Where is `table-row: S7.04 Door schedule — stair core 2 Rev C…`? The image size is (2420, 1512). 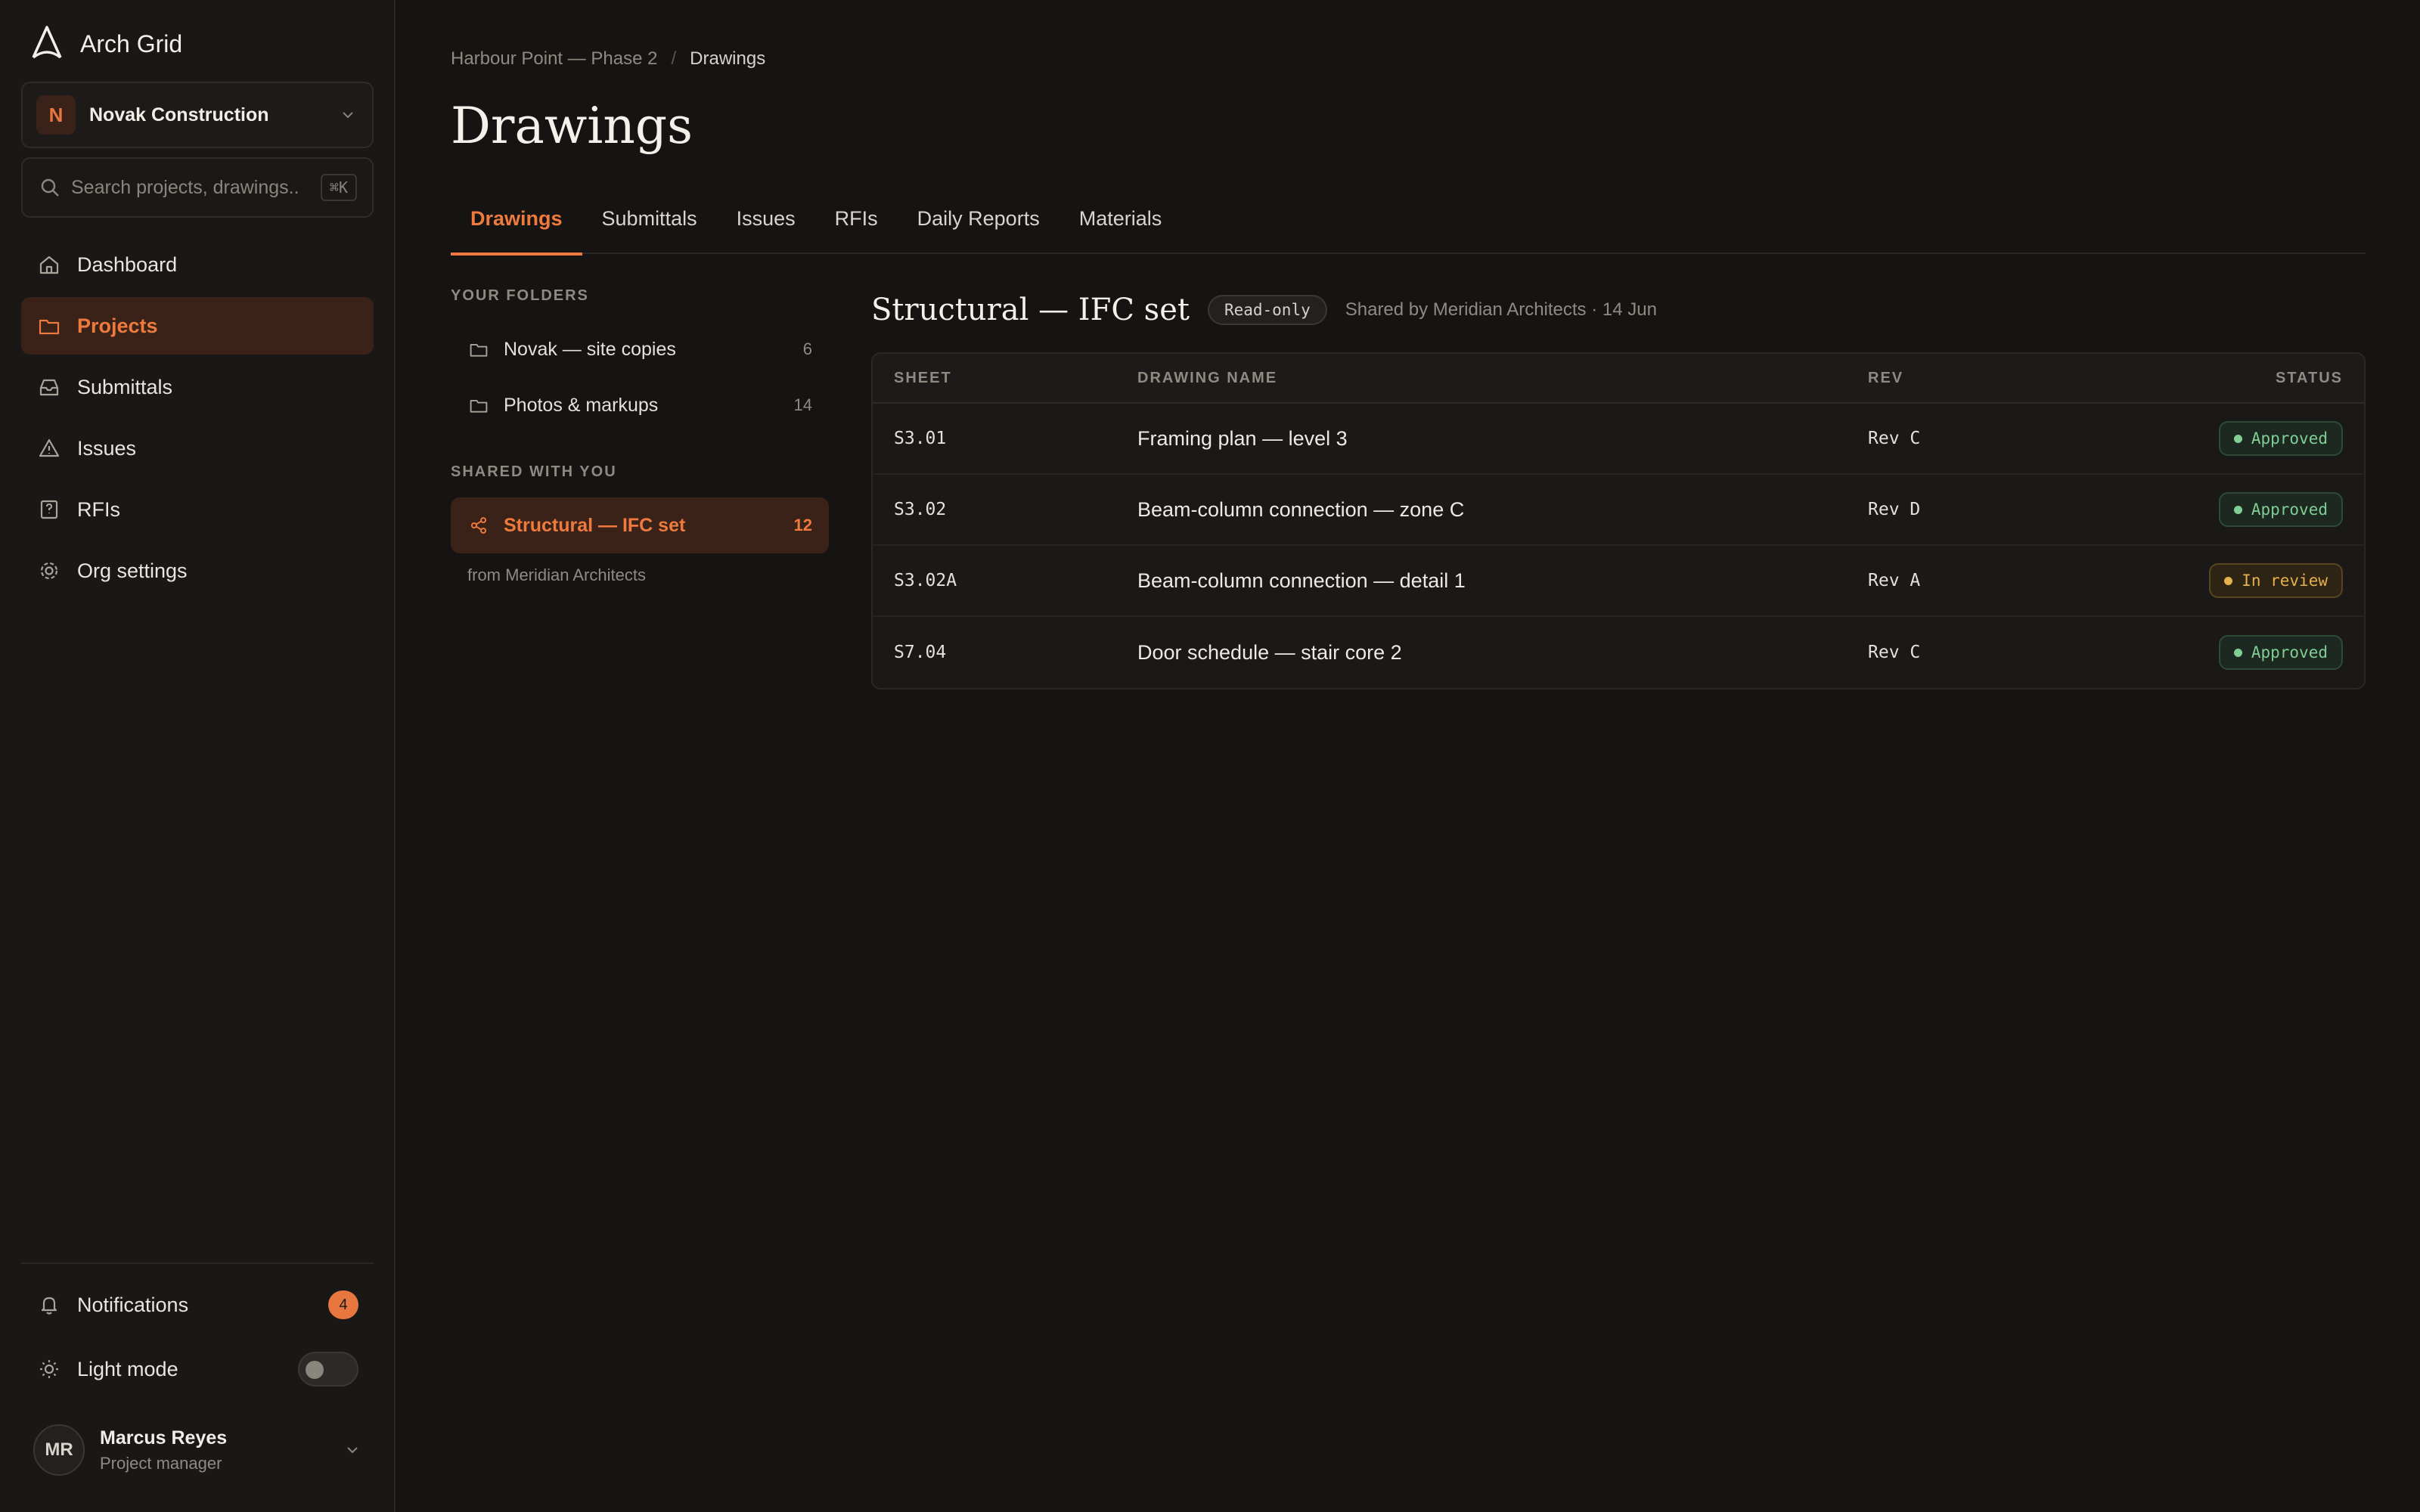
table-row: S7.04 Door schedule — stair core 2 Rev C… is located at coordinates (1618, 652).